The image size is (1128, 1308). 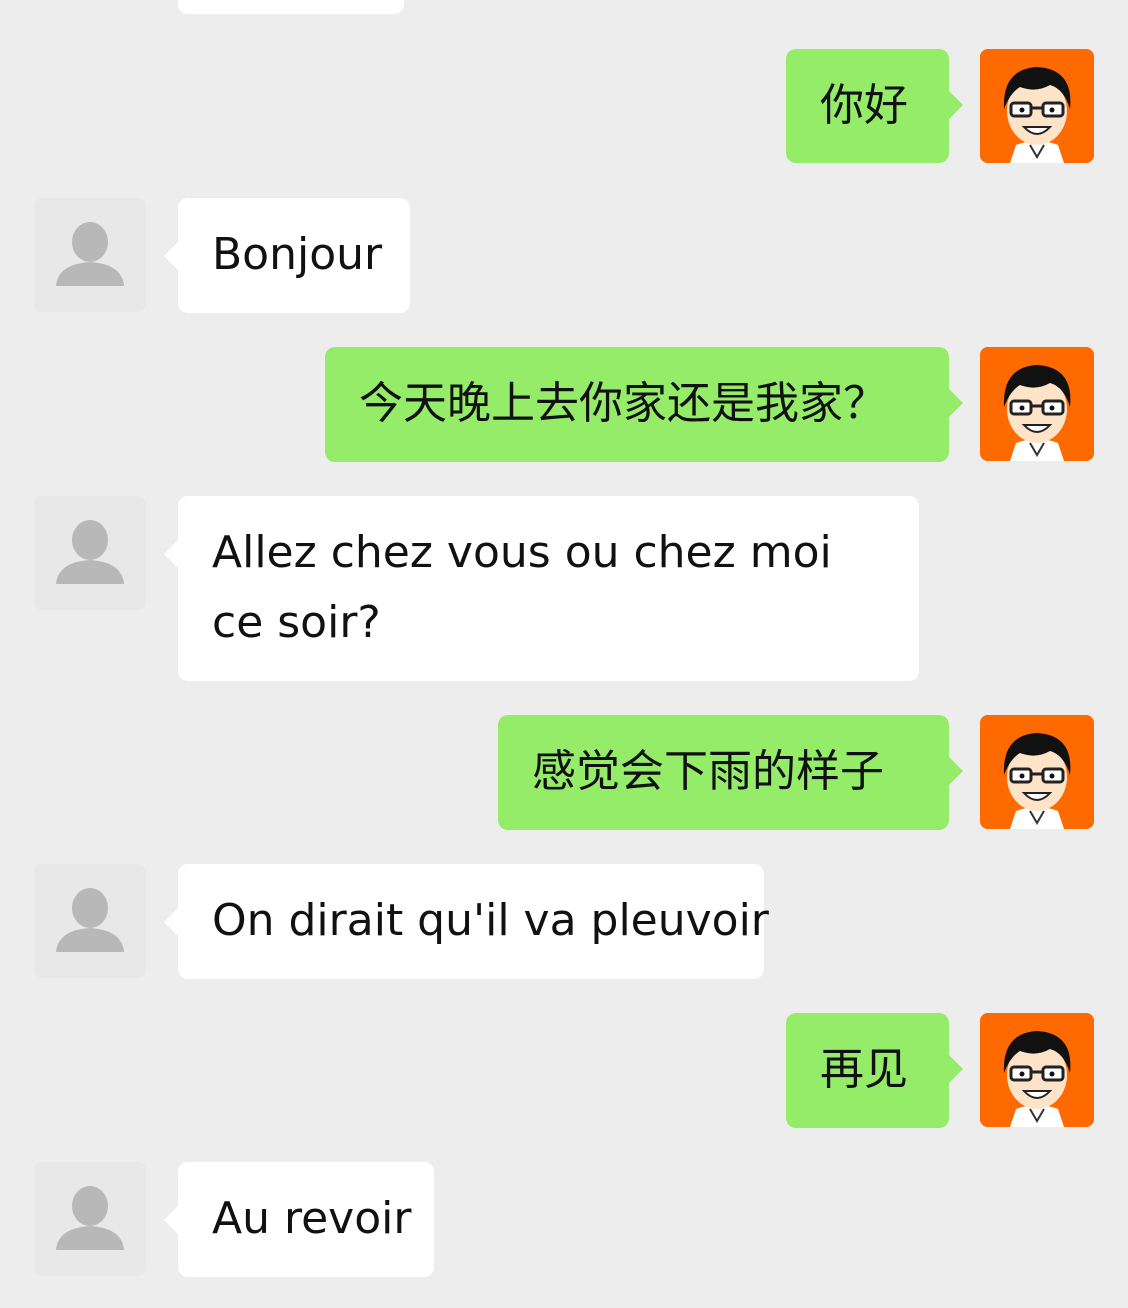 What do you see at coordinates (287, 255) in the screenshot?
I see `incoming-message-bubble: Bonjour` at bounding box center [287, 255].